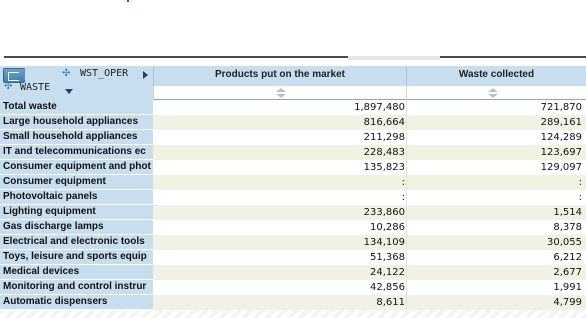  Describe the element at coordinates (279, 137) in the screenshot. I see `cell-products: 211,298` at that location.